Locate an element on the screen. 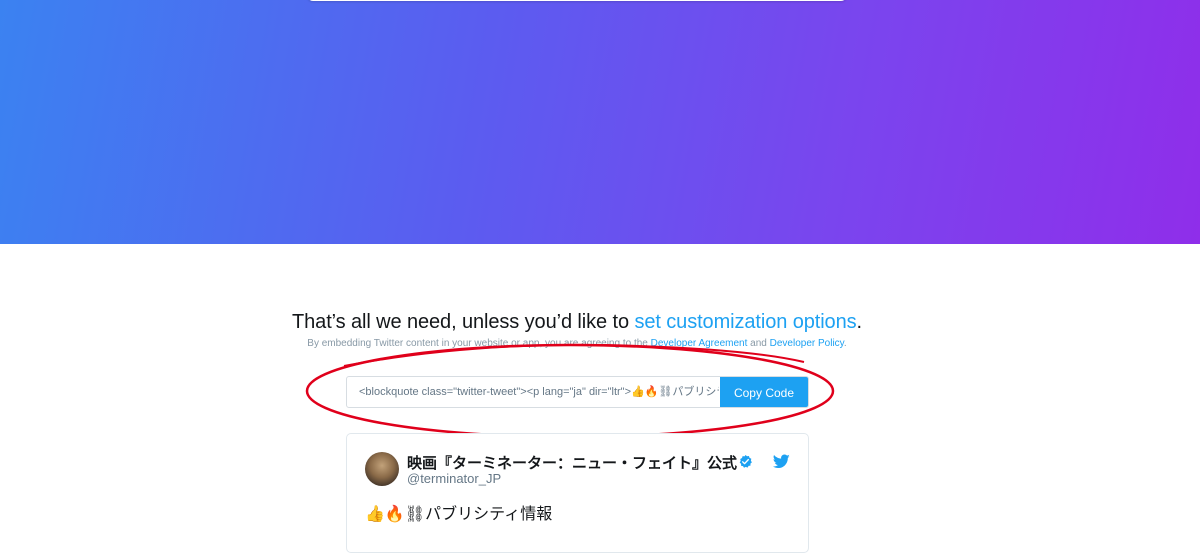 The height and width of the screenshot is (553, 1200). embed-code-field is located at coordinates (534, 392).